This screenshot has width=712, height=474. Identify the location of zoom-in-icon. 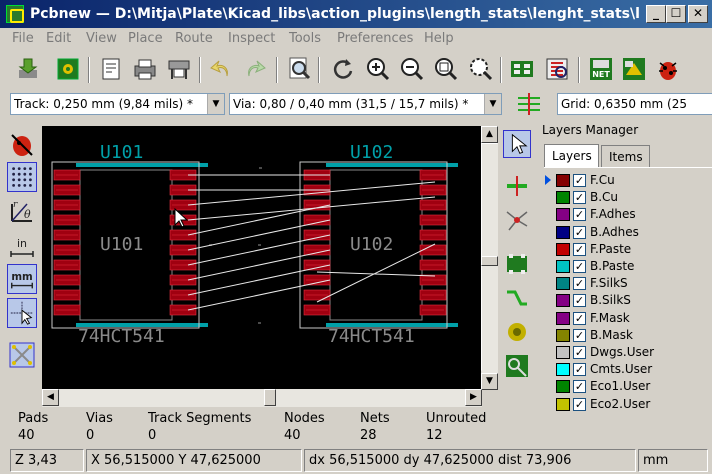
(378, 69).